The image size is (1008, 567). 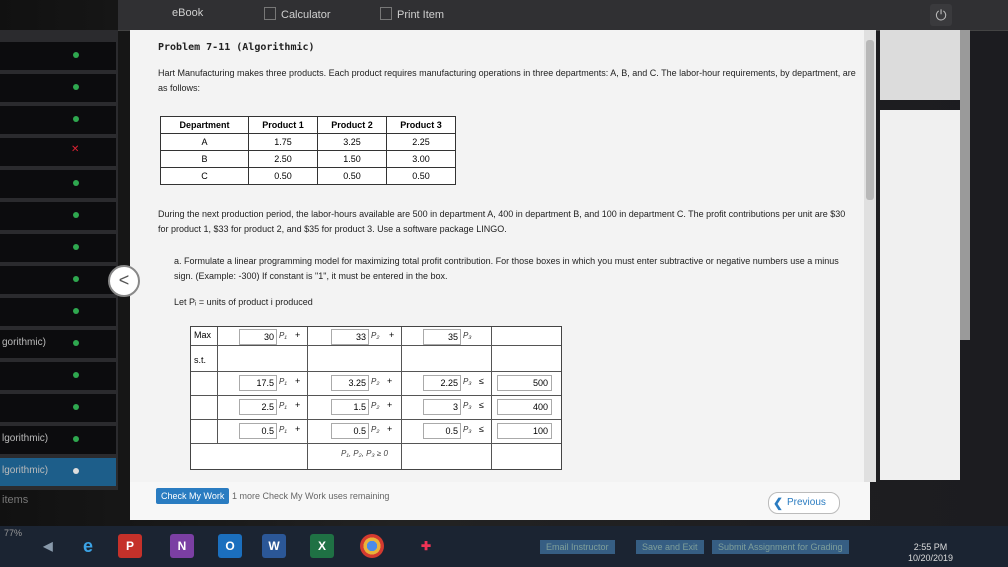 What do you see at coordinates (920, 65) in the screenshot?
I see `right-side-panel` at bounding box center [920, 65].